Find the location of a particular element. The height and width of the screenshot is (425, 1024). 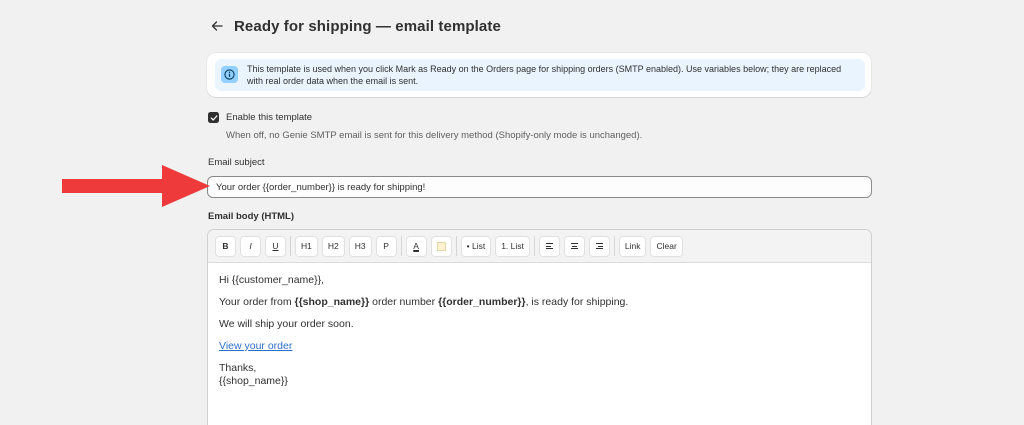

align-center-button is located at coordinates (574, 246).